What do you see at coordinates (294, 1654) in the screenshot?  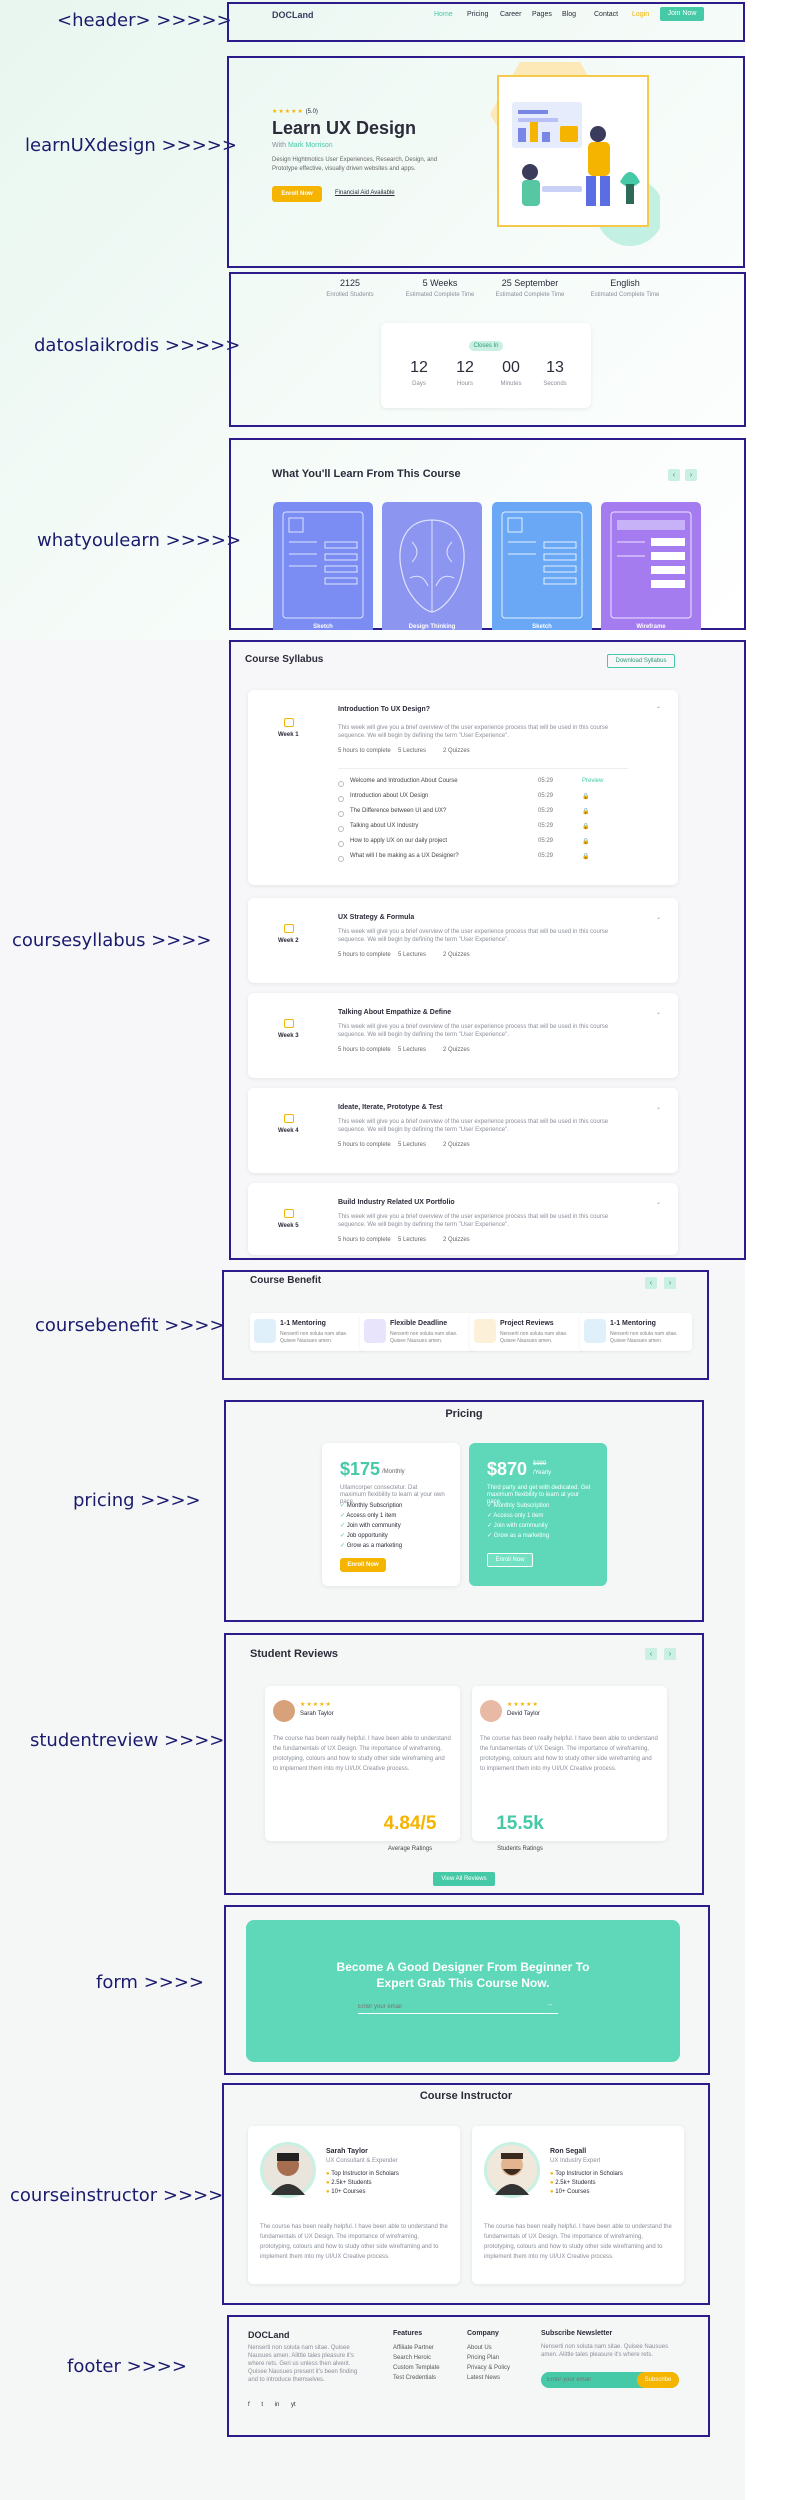 I see `reviews-title: Student Reviews` at bounding box center [294, 1654].